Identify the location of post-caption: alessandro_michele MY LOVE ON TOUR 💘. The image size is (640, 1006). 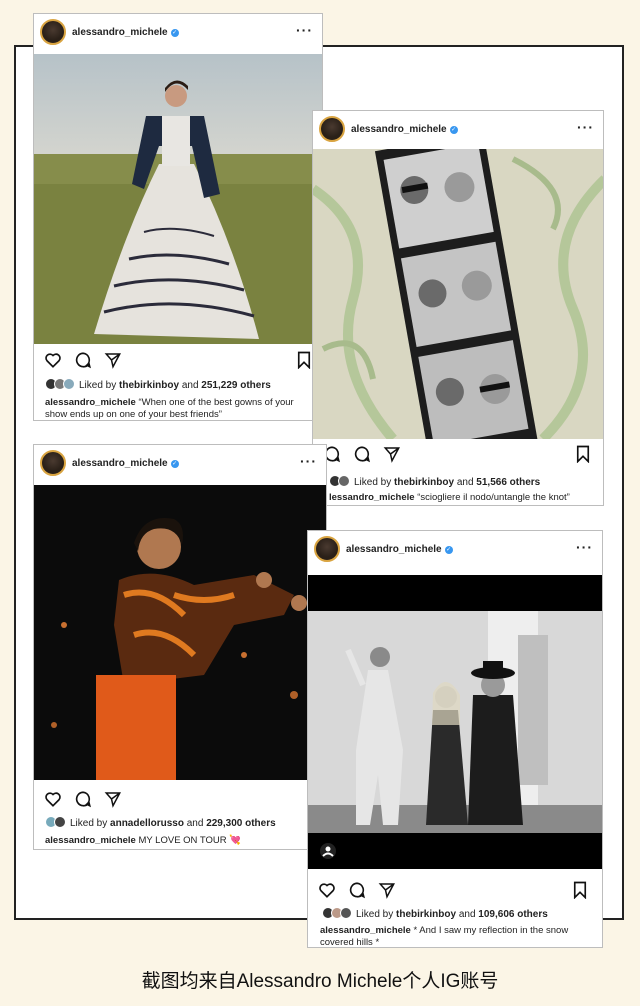
(143, 840).